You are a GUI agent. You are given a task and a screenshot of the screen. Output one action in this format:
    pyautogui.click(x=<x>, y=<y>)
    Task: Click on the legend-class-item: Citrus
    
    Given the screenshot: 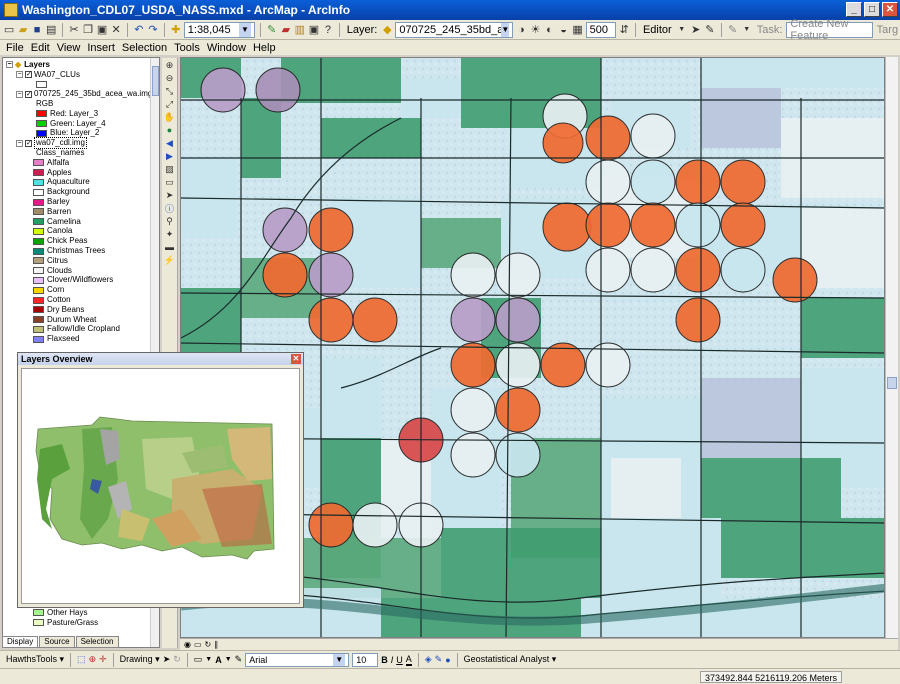 What is the action you would take?
    pyautogui.click(x=82, y=261)
    